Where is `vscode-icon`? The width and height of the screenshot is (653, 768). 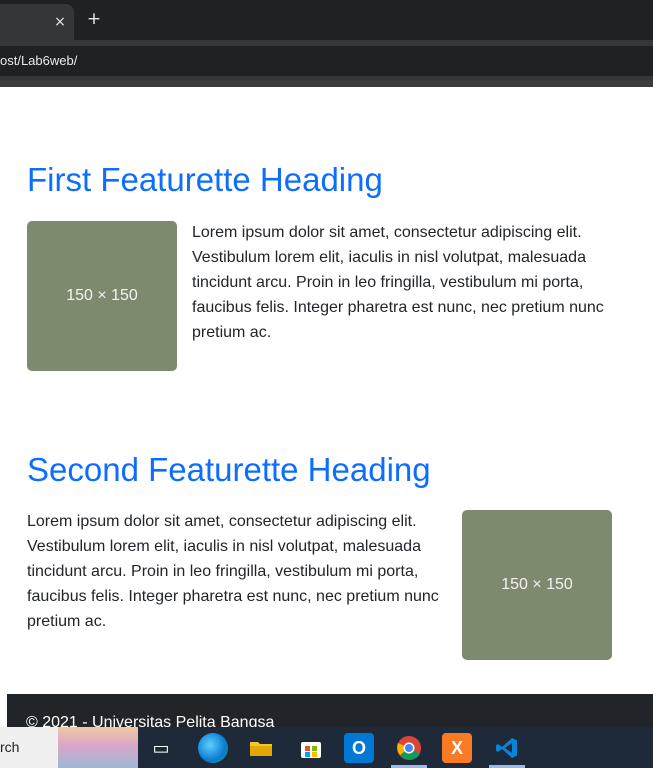 vscode-icon is located at coordinates (507, 748).